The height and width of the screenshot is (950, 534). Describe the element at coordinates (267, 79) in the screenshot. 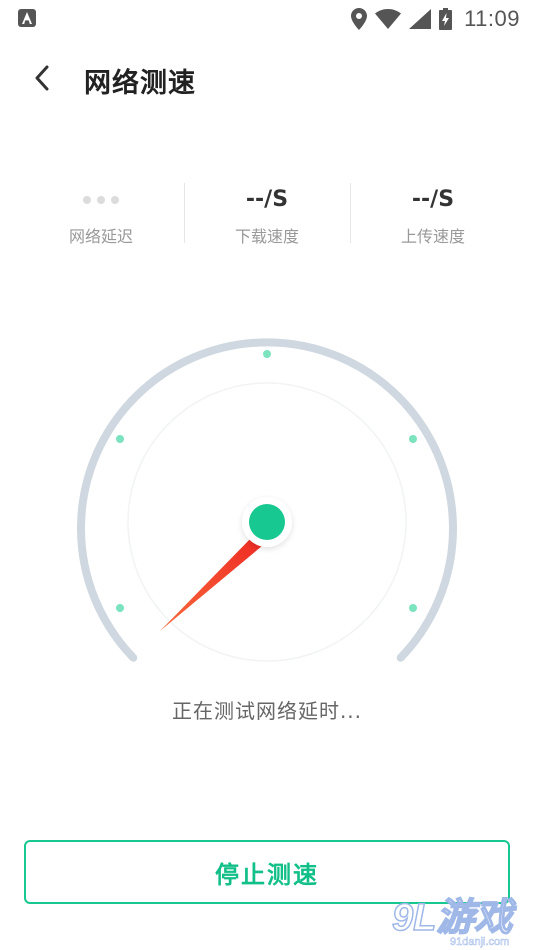

I see `header: 网络测速` at that location.